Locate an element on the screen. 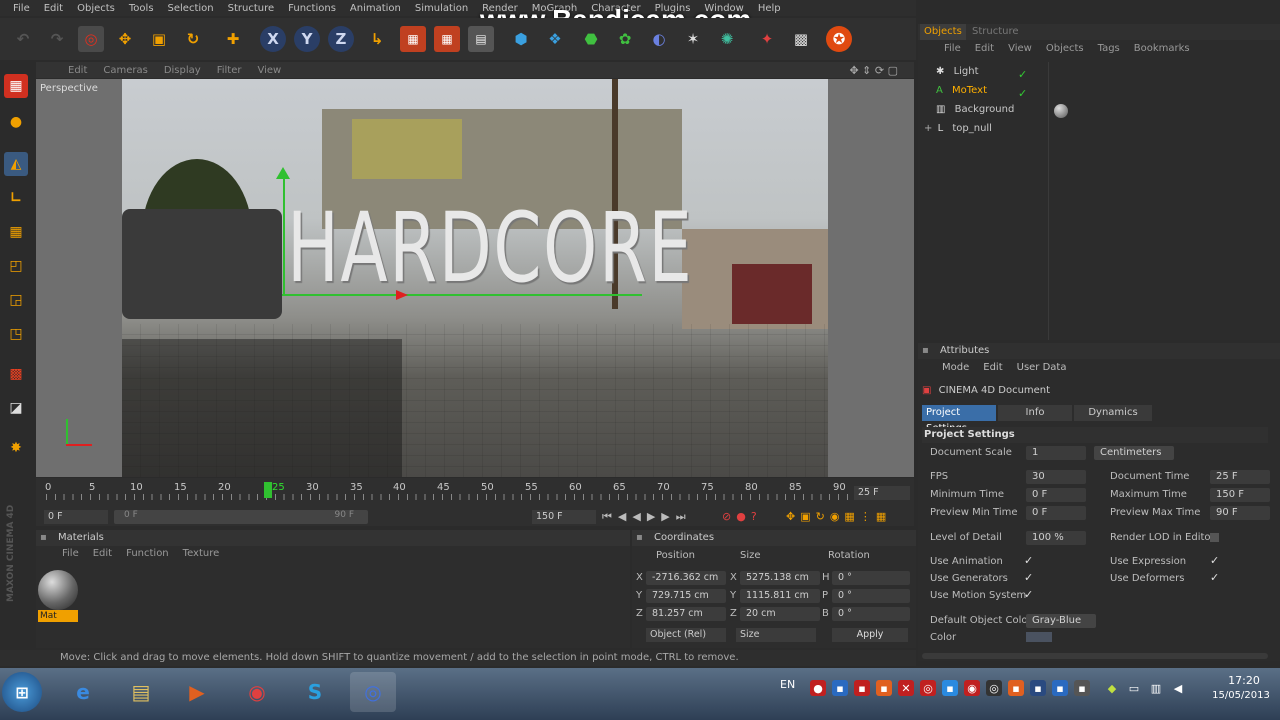  rotate-icon: ↻ is located at coordinates (193, 39).